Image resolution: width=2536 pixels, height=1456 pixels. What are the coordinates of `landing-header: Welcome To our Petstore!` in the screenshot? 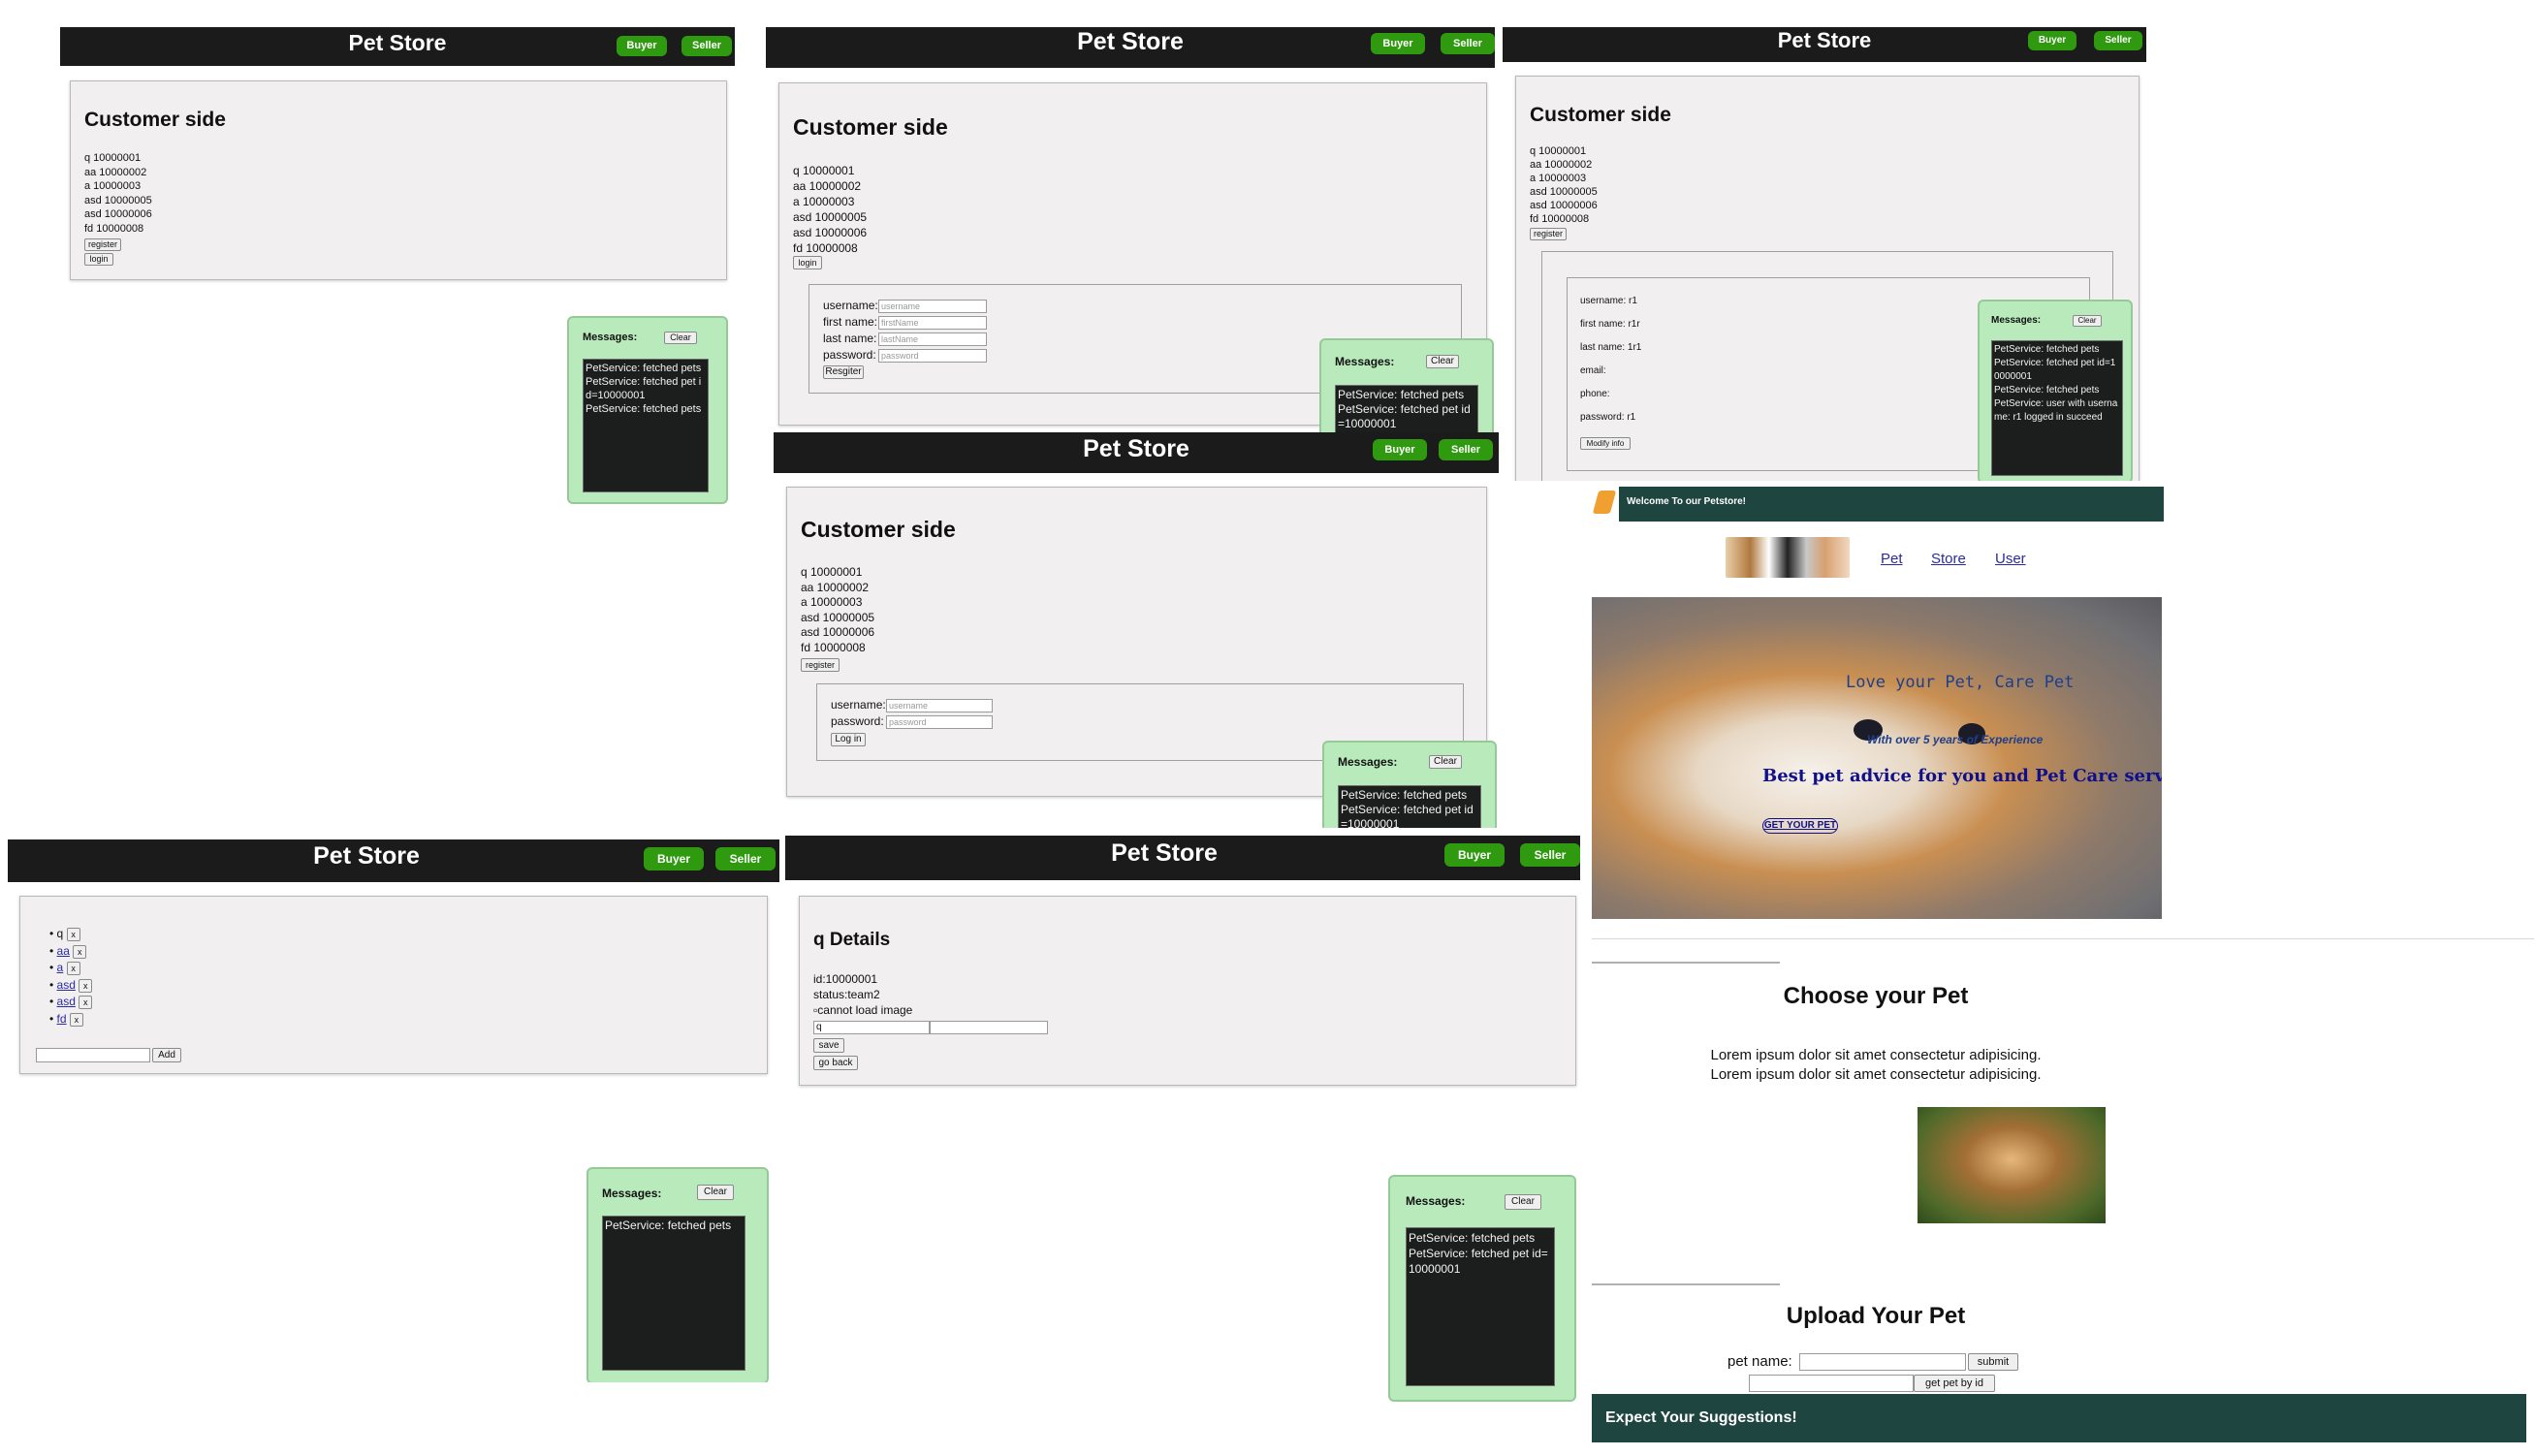 It's located at (1878, 505).